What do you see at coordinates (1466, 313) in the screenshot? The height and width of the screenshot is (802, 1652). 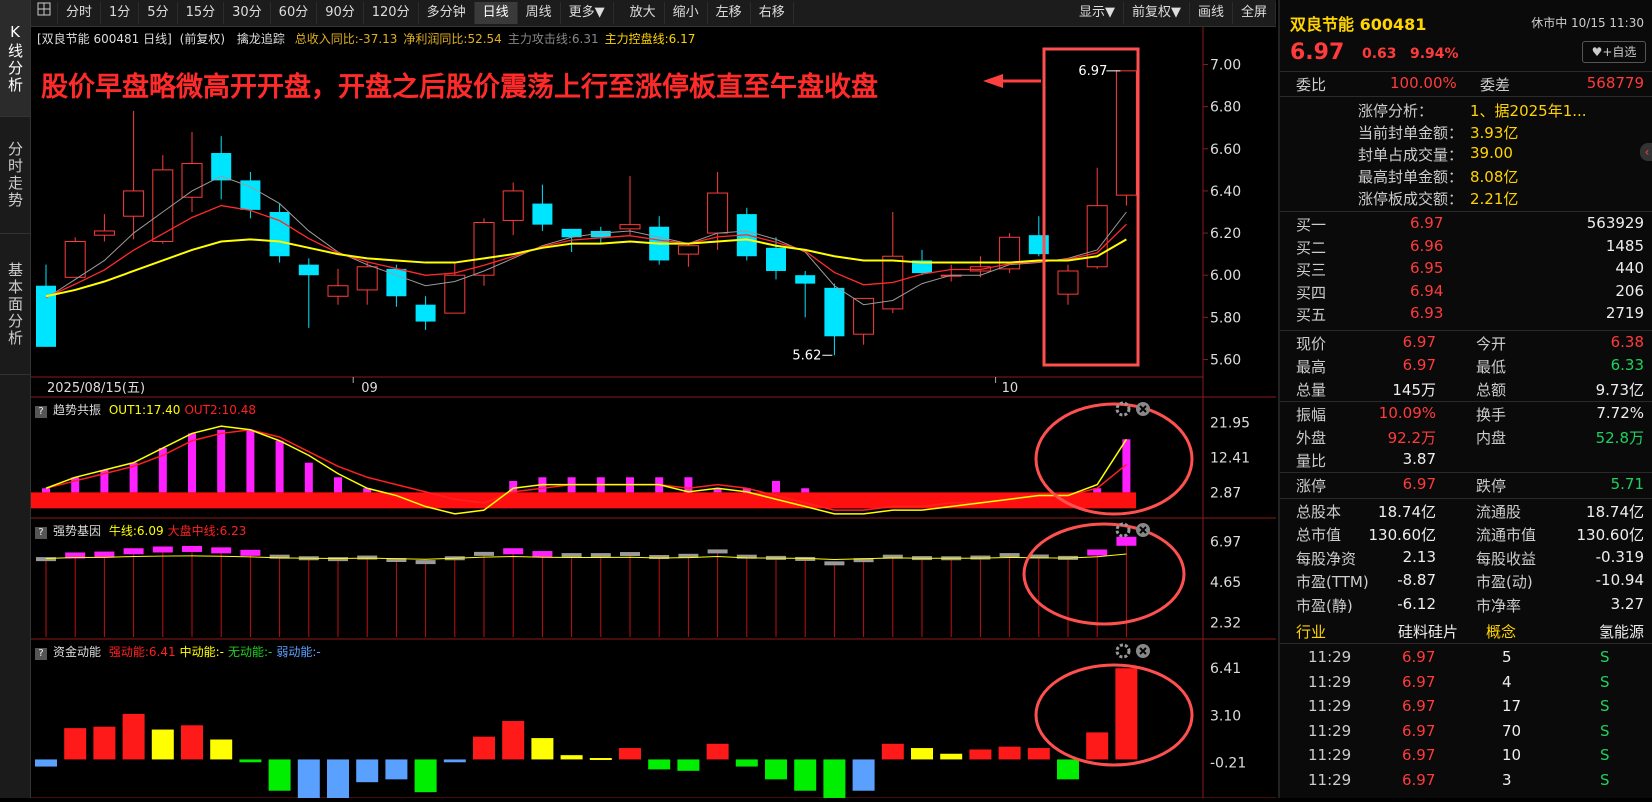 I see `bid-row: 买五 6.93 2719` at bounding box center [1466, 313].